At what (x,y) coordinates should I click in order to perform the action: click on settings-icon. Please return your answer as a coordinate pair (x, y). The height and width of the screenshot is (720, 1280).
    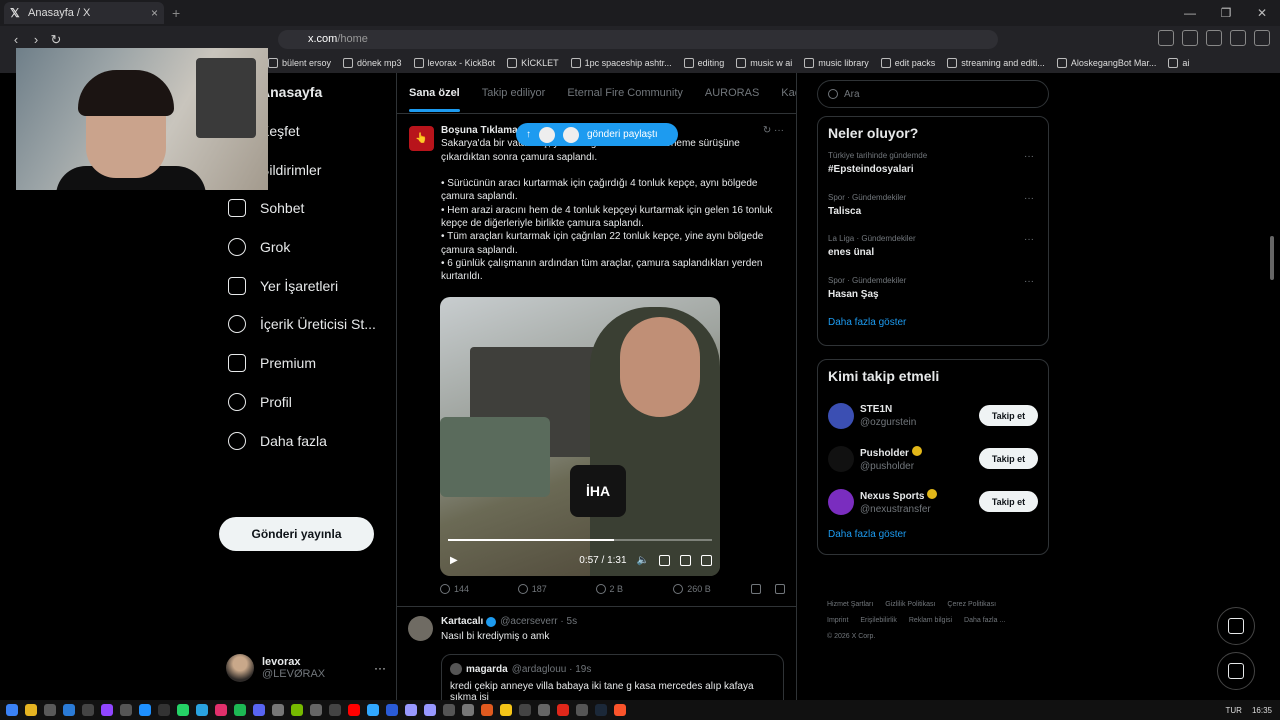
    Looking at the image, I should click on (664, 560).